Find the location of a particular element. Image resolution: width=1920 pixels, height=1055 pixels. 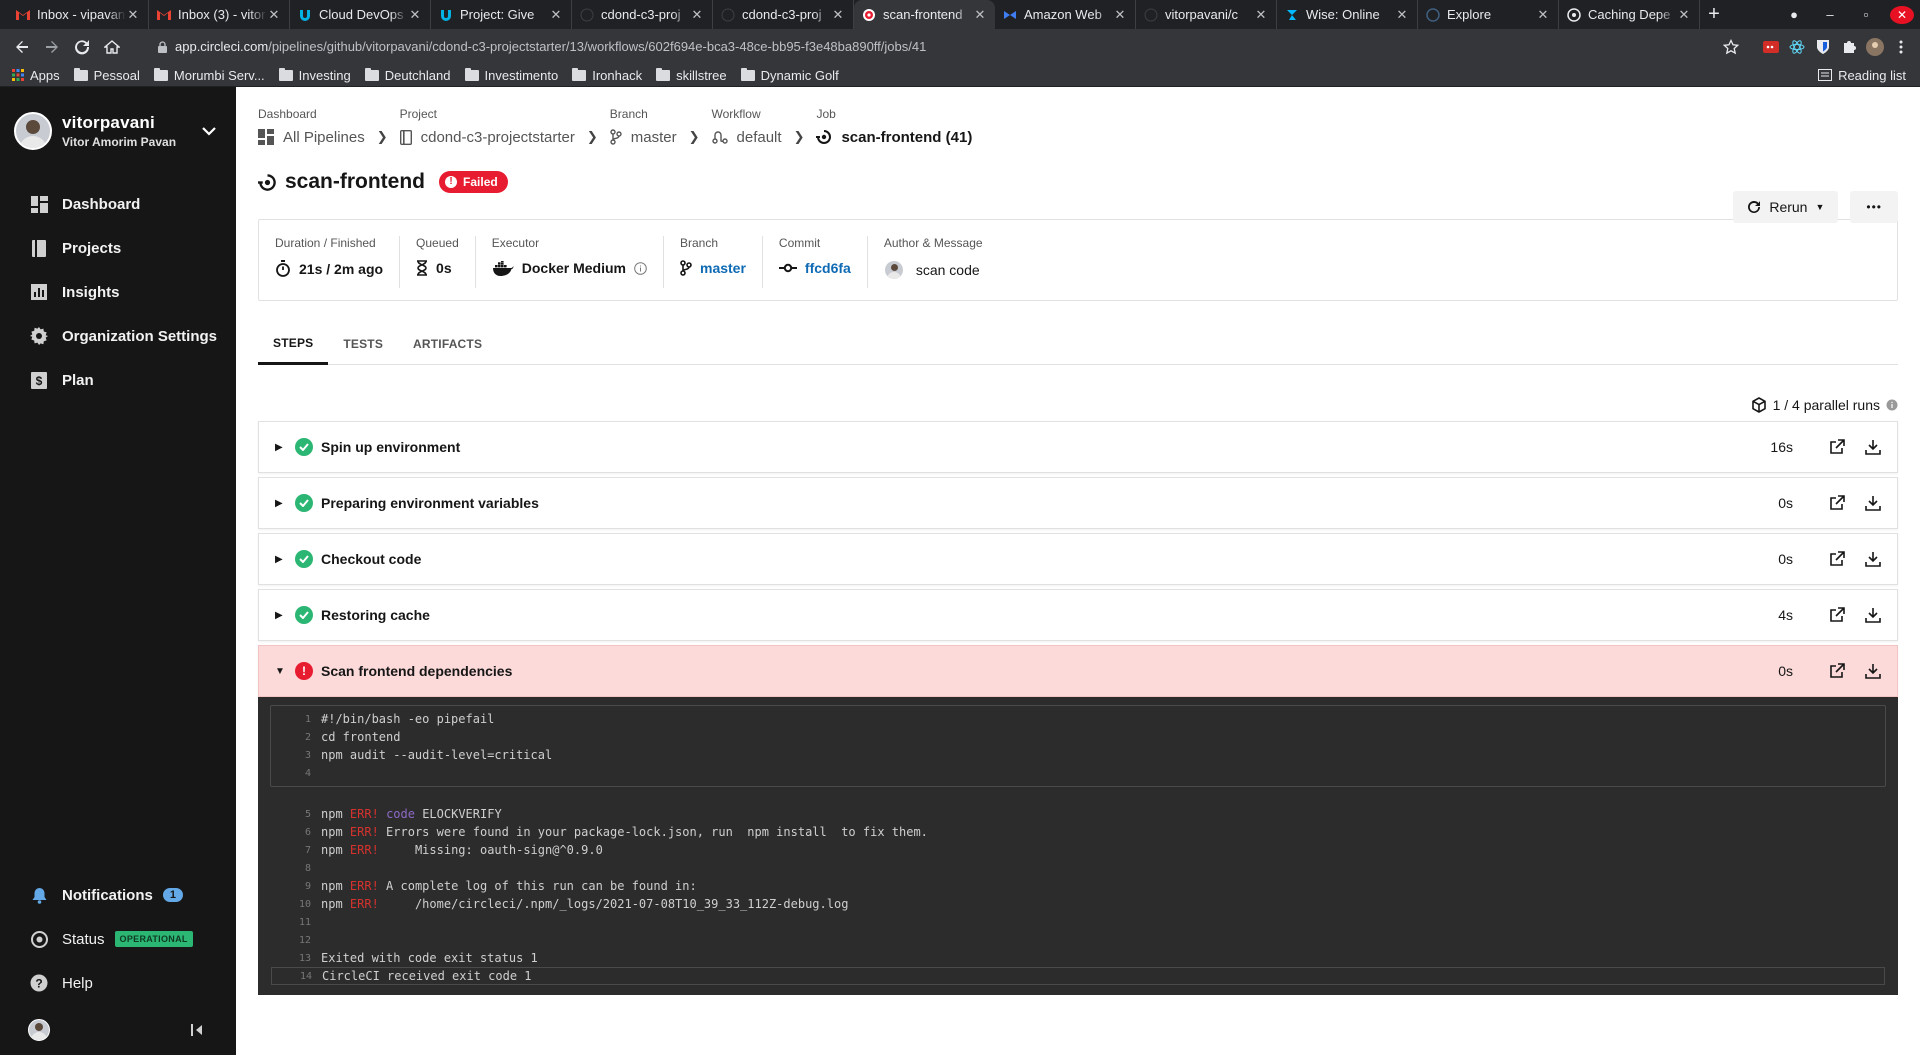

step-row: ▶ Spin up environment 16s is located at coordinates (1078, 447).